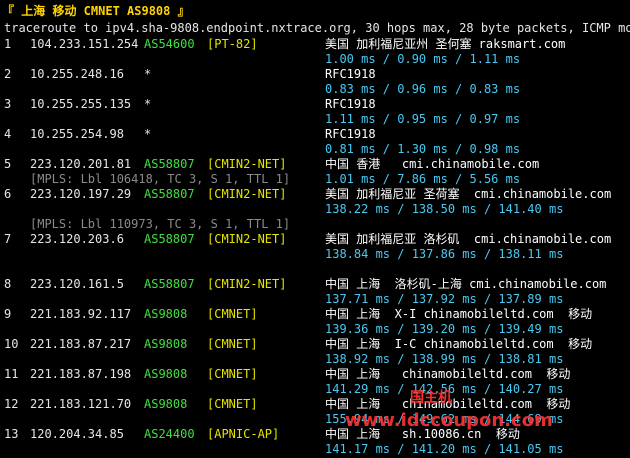 This screenshot has height=458, width=630. I want to click on hop-latency: 0.83 ms / 0.96 ms / 0.83 ms, so click(423, 89).